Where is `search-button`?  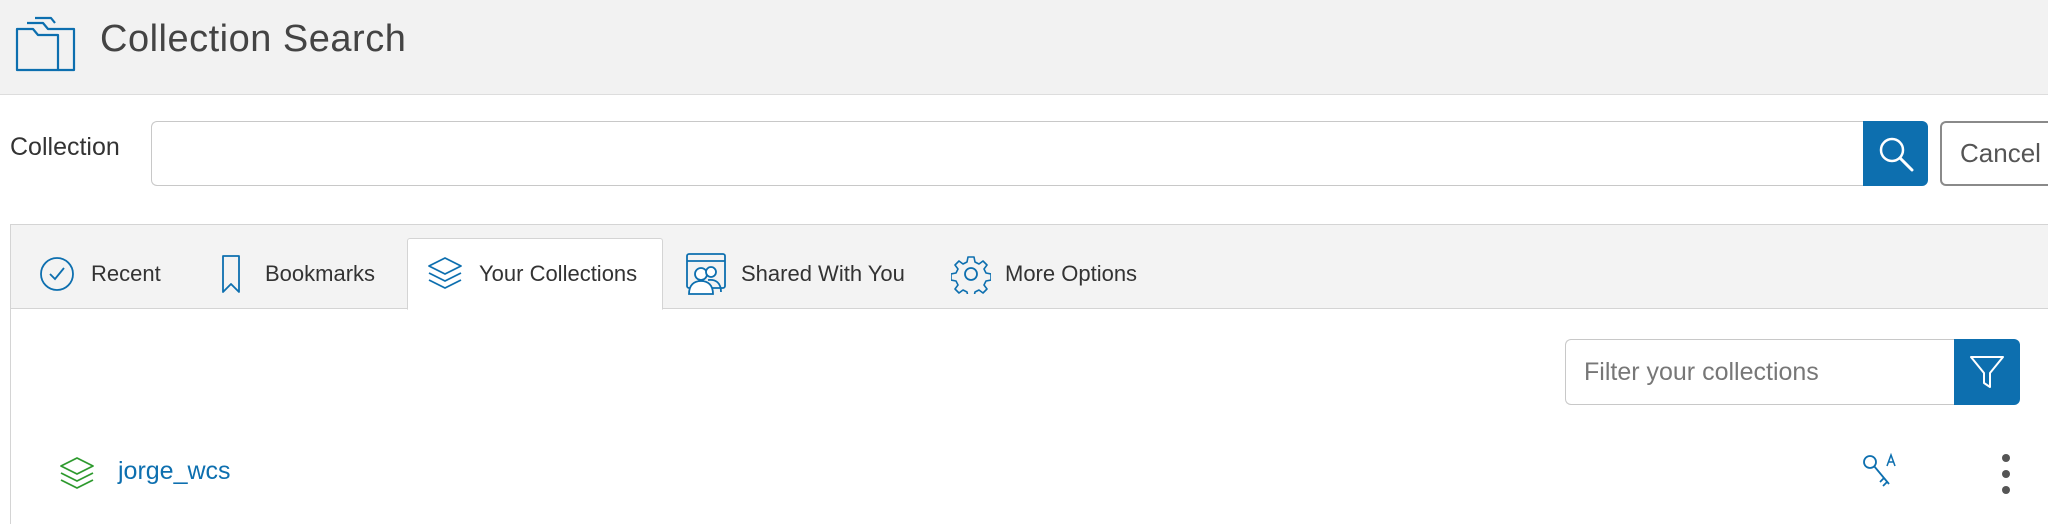 search-button is located at coordinates (1895, 153).